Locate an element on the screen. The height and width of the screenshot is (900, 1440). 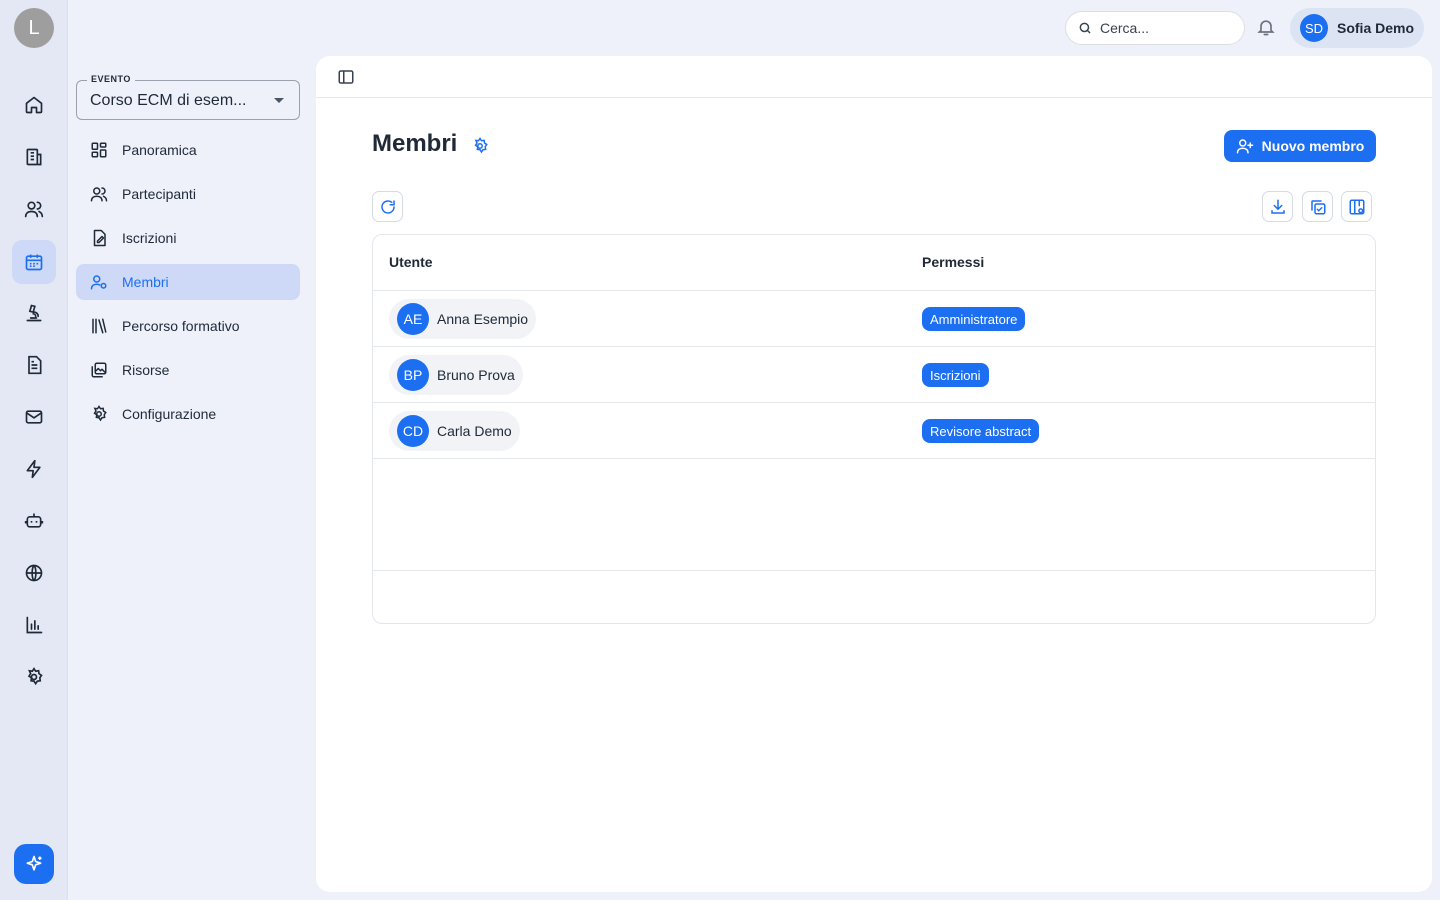
rail-bot is located at coordinates (34, 521).